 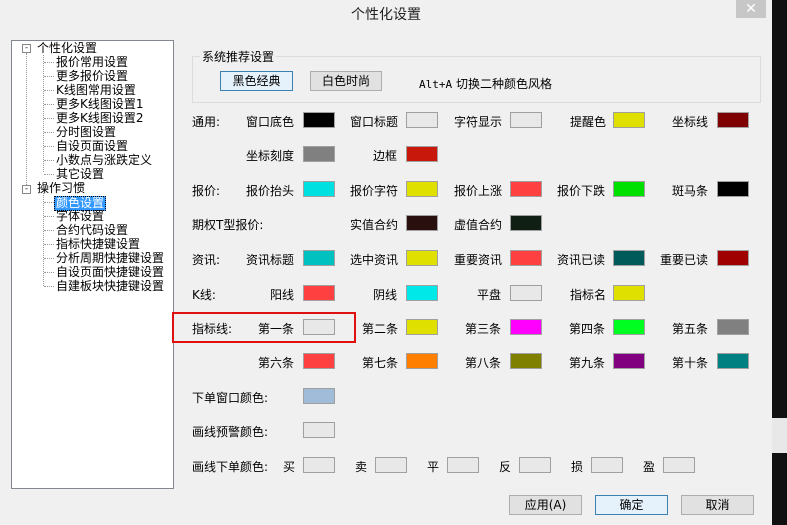 I want to click on color-swatch-yin, so click(x=422, y=293).